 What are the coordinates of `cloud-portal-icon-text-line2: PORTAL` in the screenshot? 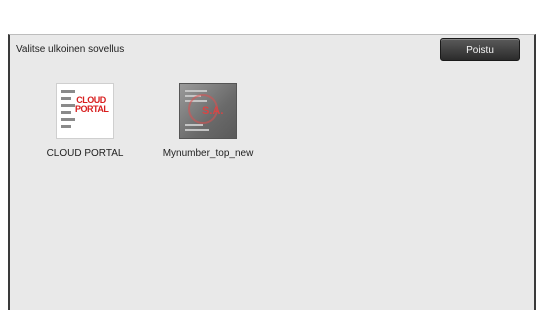 It's located at (92, 109).